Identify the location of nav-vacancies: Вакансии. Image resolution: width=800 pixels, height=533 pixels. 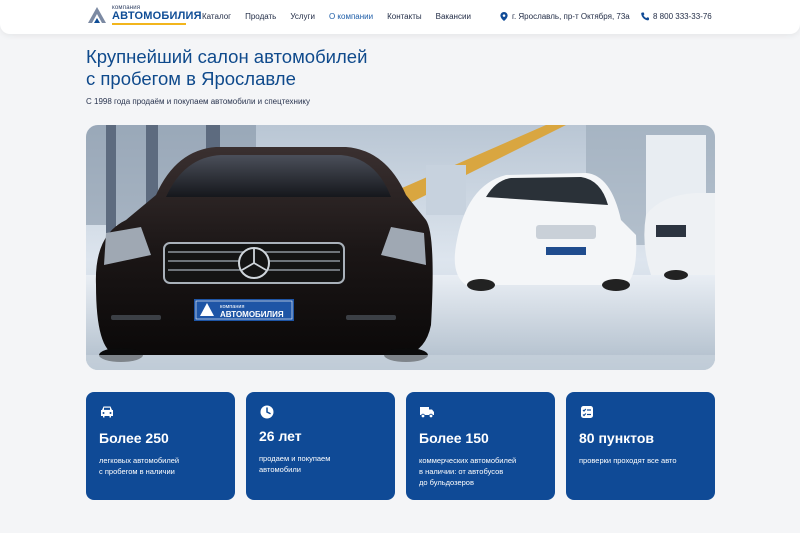
(453, 16).